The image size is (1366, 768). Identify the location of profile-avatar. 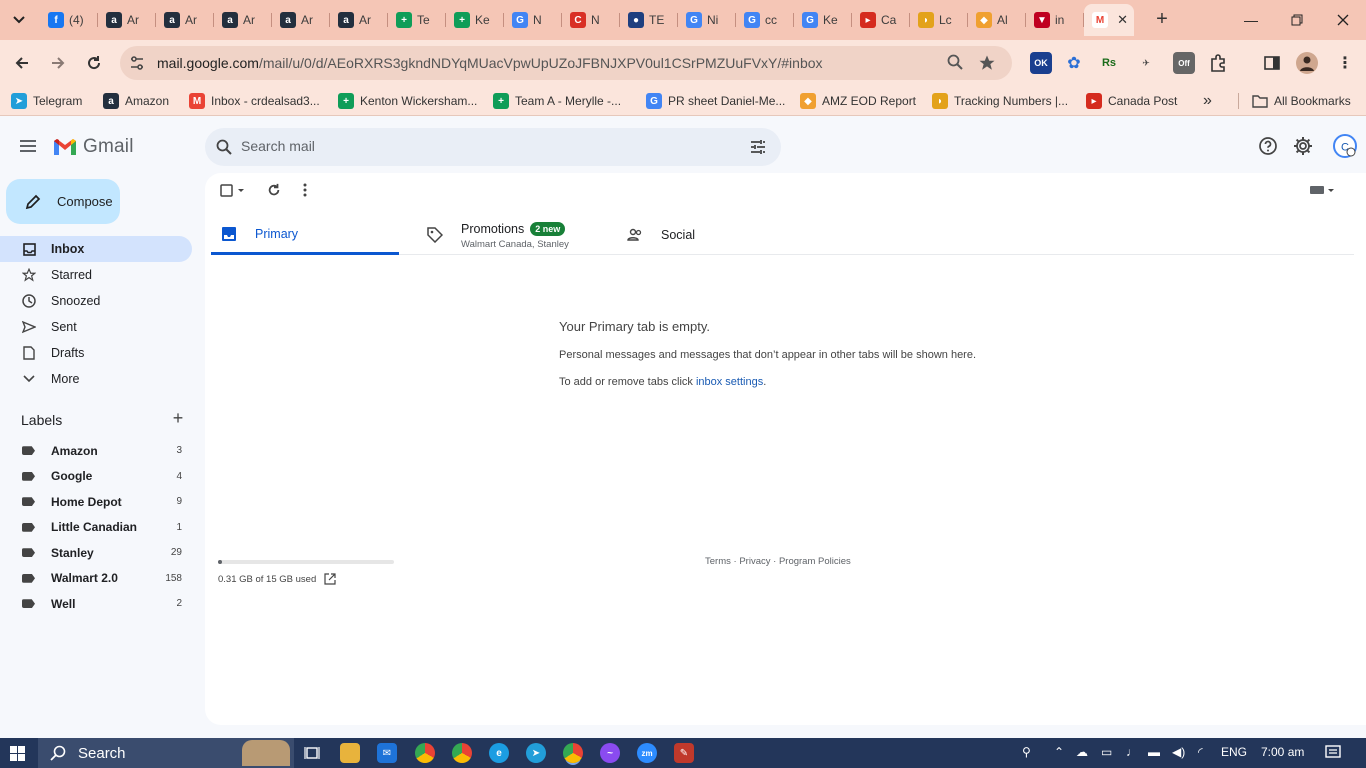
(1307, 63).